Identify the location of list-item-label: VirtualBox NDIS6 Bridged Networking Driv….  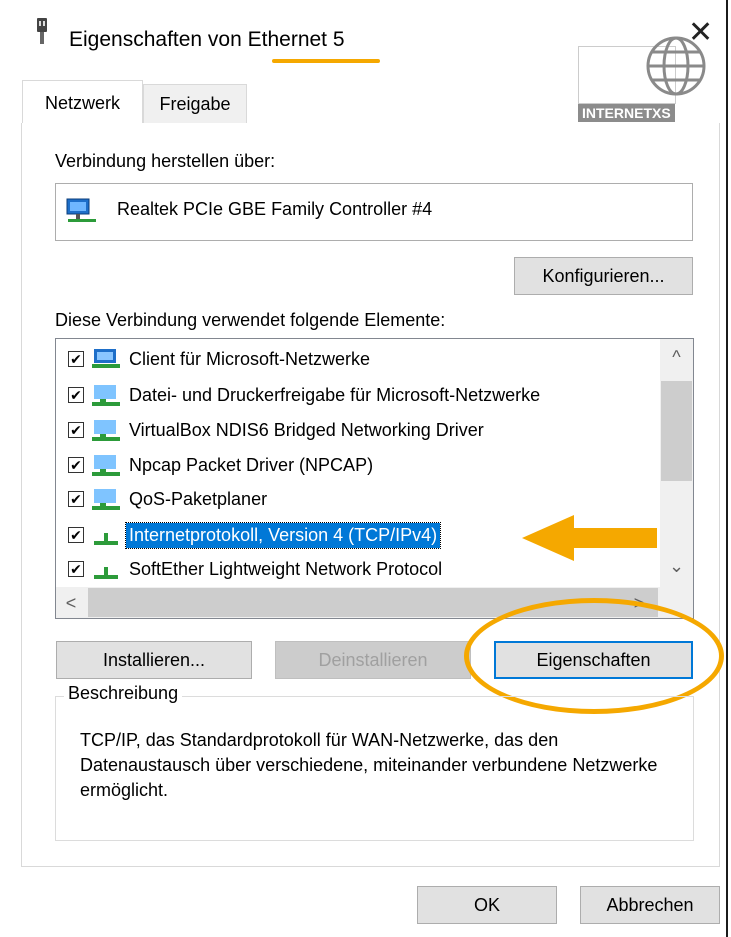
(306, 429).